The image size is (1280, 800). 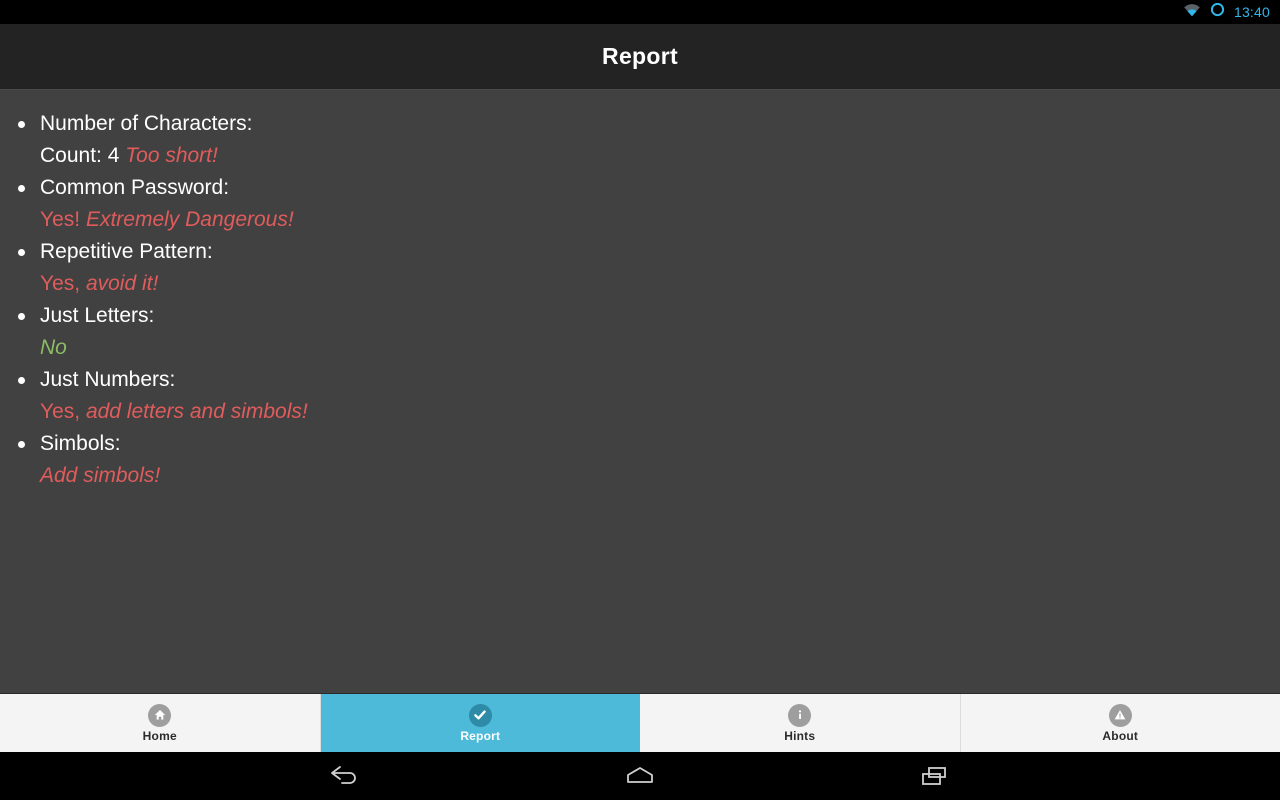 What do you see at coordinates (122, 283) in the screenshot?
I see `report-value-emphasis: avoid it!` at bounding box center [122, 283].